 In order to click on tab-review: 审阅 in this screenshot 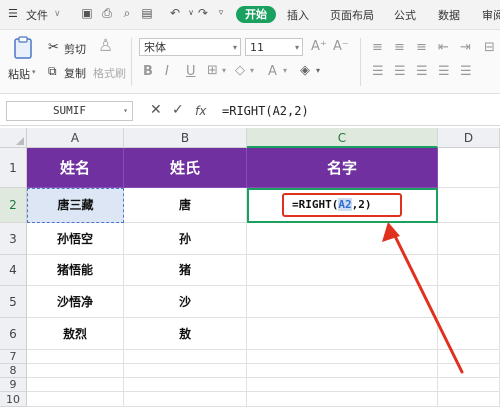, I will do `click(491, 15)`.